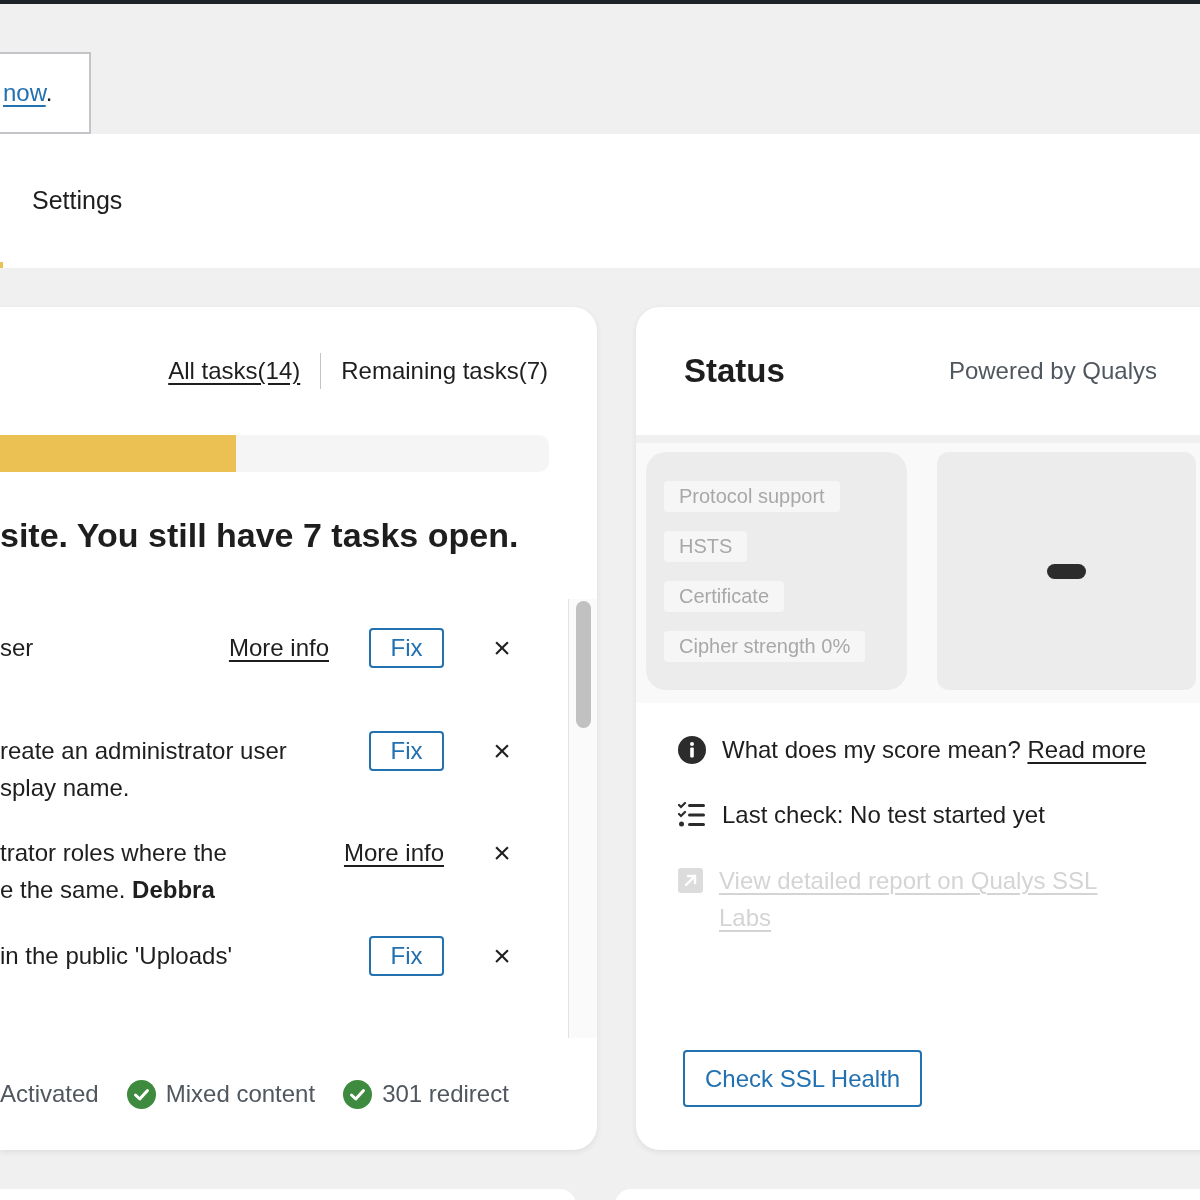 This screenshot has height=1200, width=1200. What do you see at coordinates (259, 535) in the screenshot?
I see `progress-headline: site. You still have 7 tasks open.` at bounding box center [259, 535].